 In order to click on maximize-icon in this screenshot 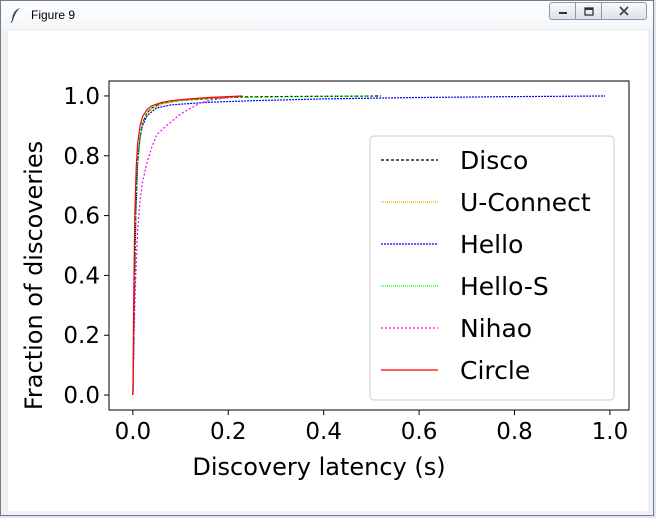, I will do `click(588, 11)`.